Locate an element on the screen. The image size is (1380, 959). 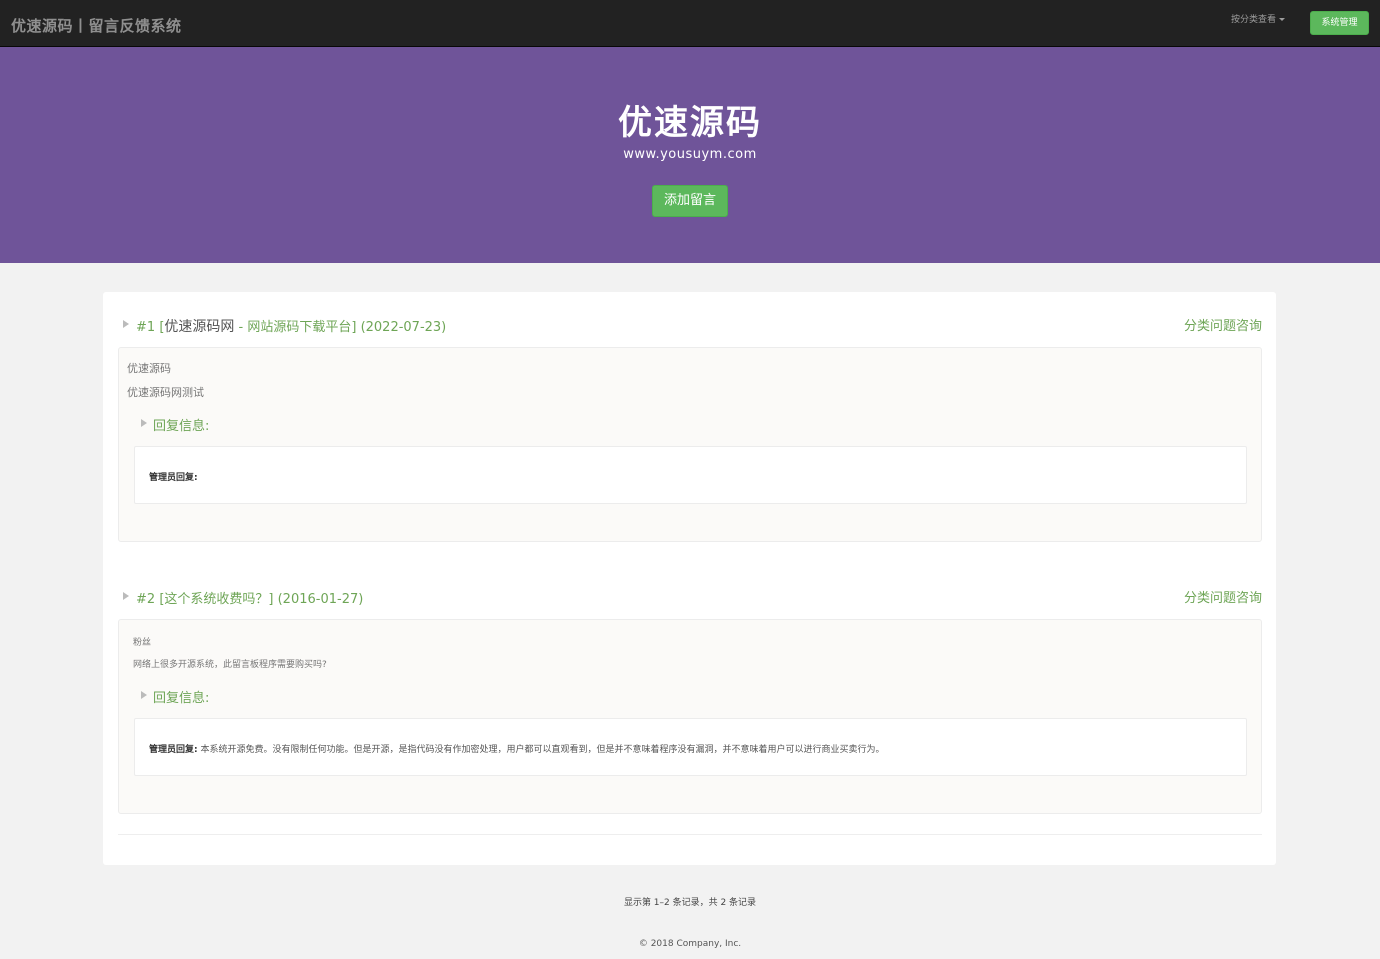
message-date: (2016-01-27) is located at coordinates (320, 599).